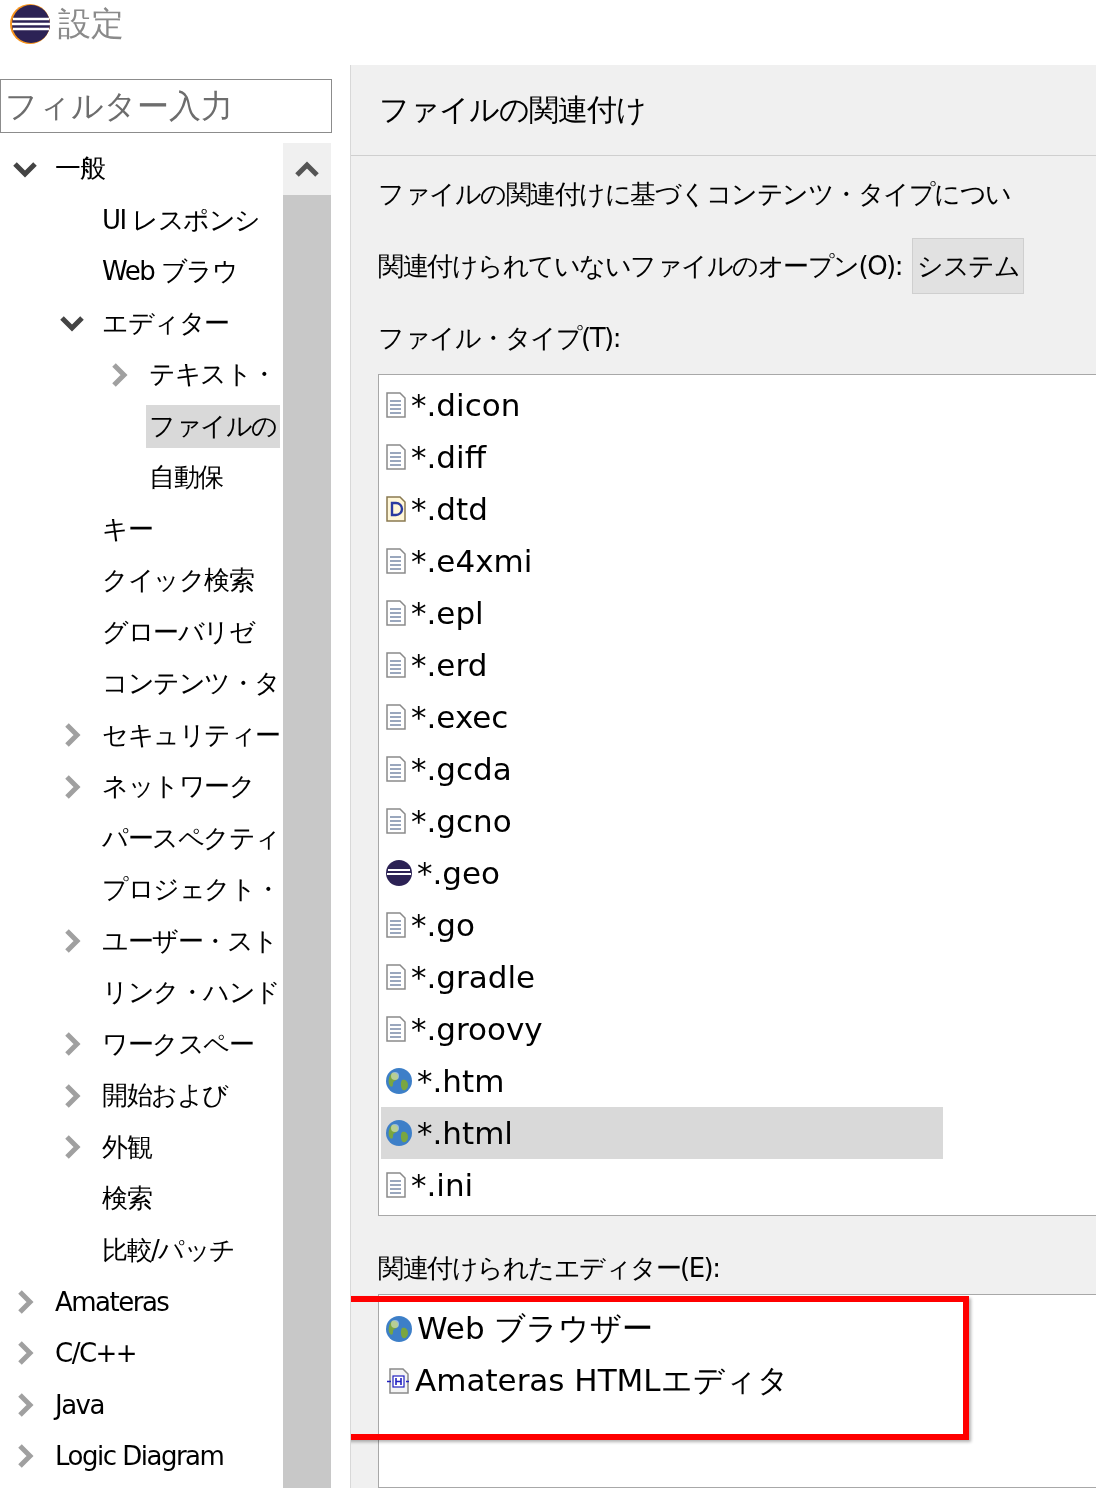 This screenshot has width=1096, height=1488. What do you see at coordinates (662, 821) in the screenshot?
I see `file-type-item: *.gcno` at bounding box center [662, 821].